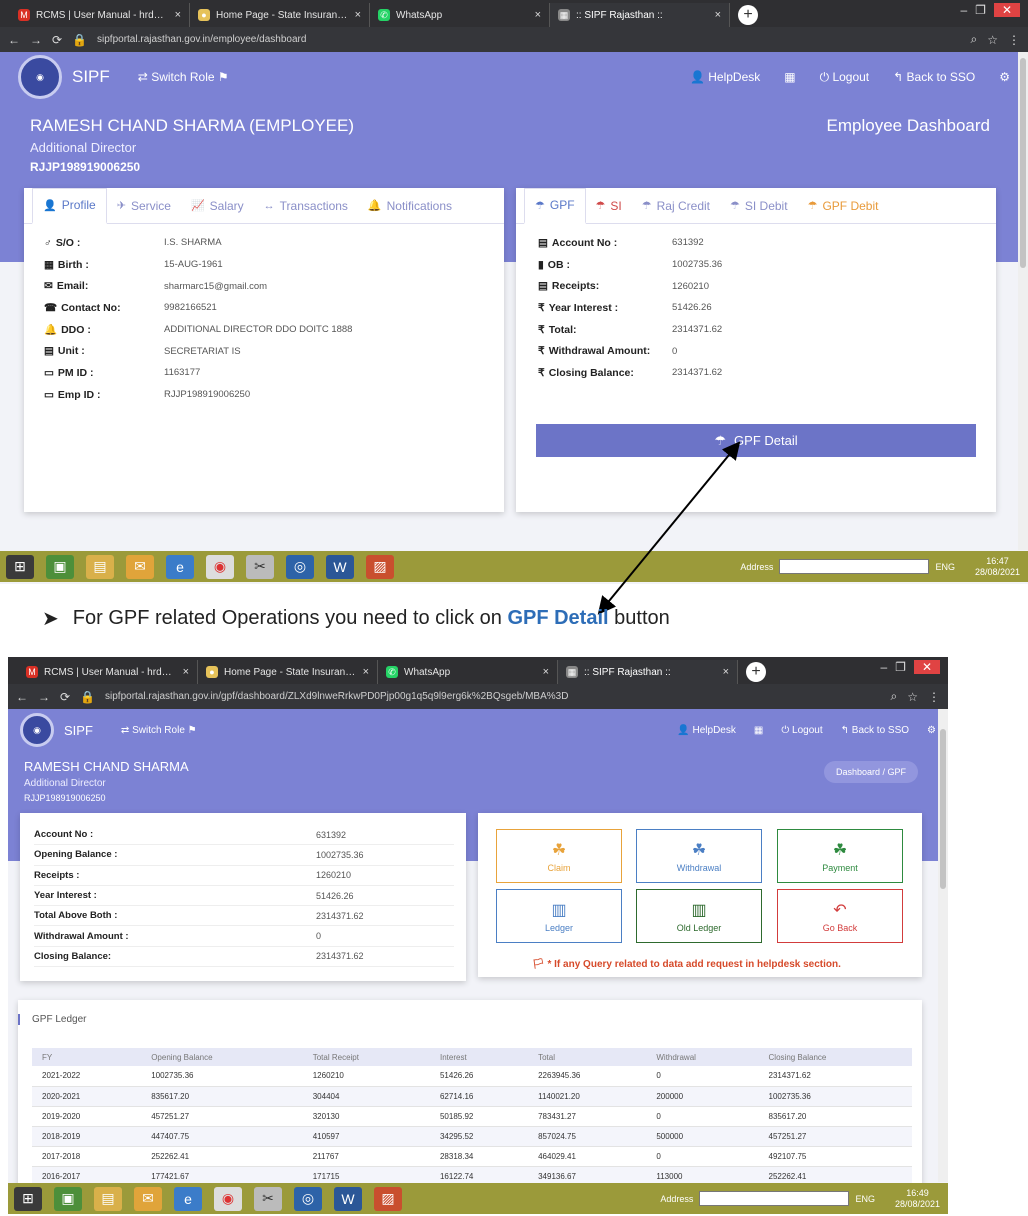  I want to click on helpdesk-link: 👤 HelpDesk, so click(706, 730).